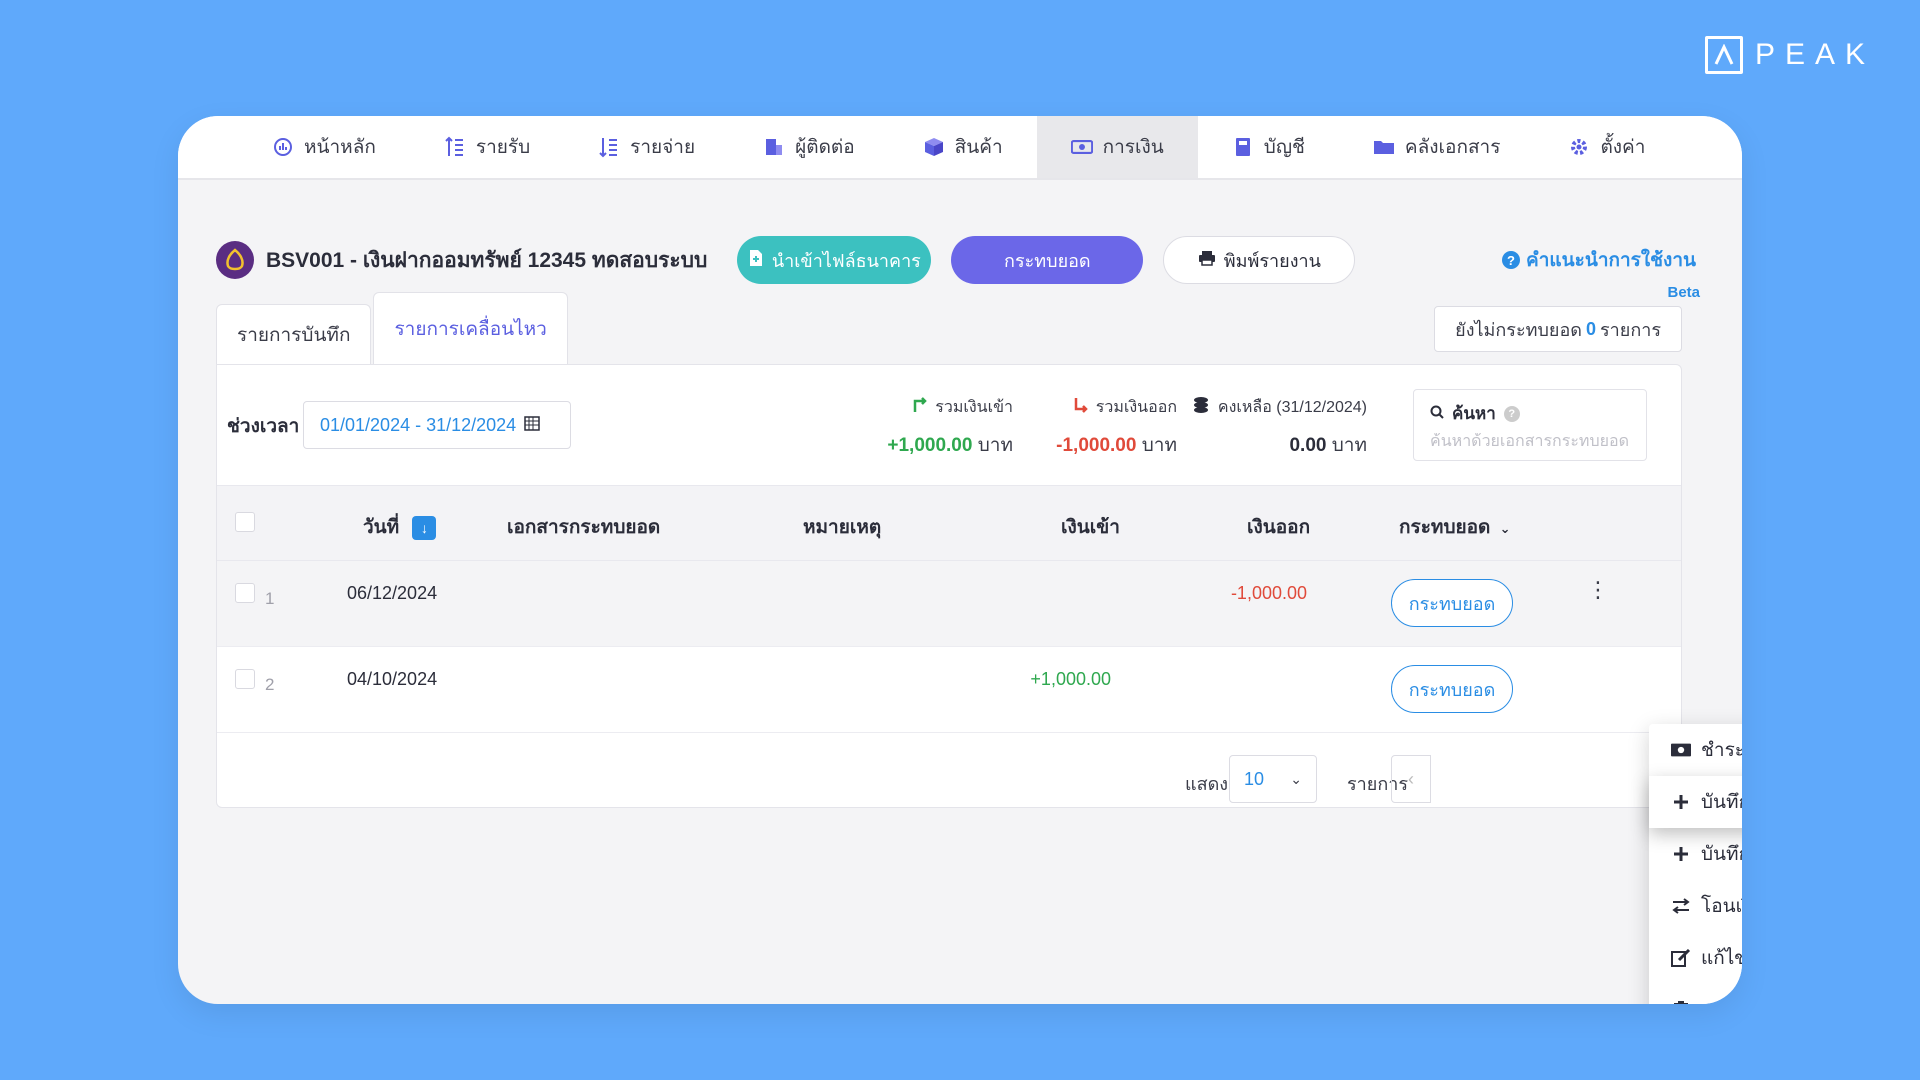 This screenshot has width=1920, height=1080. I want to click on print-button-label: พิมพ์รายงาน, so click(1272, 260).